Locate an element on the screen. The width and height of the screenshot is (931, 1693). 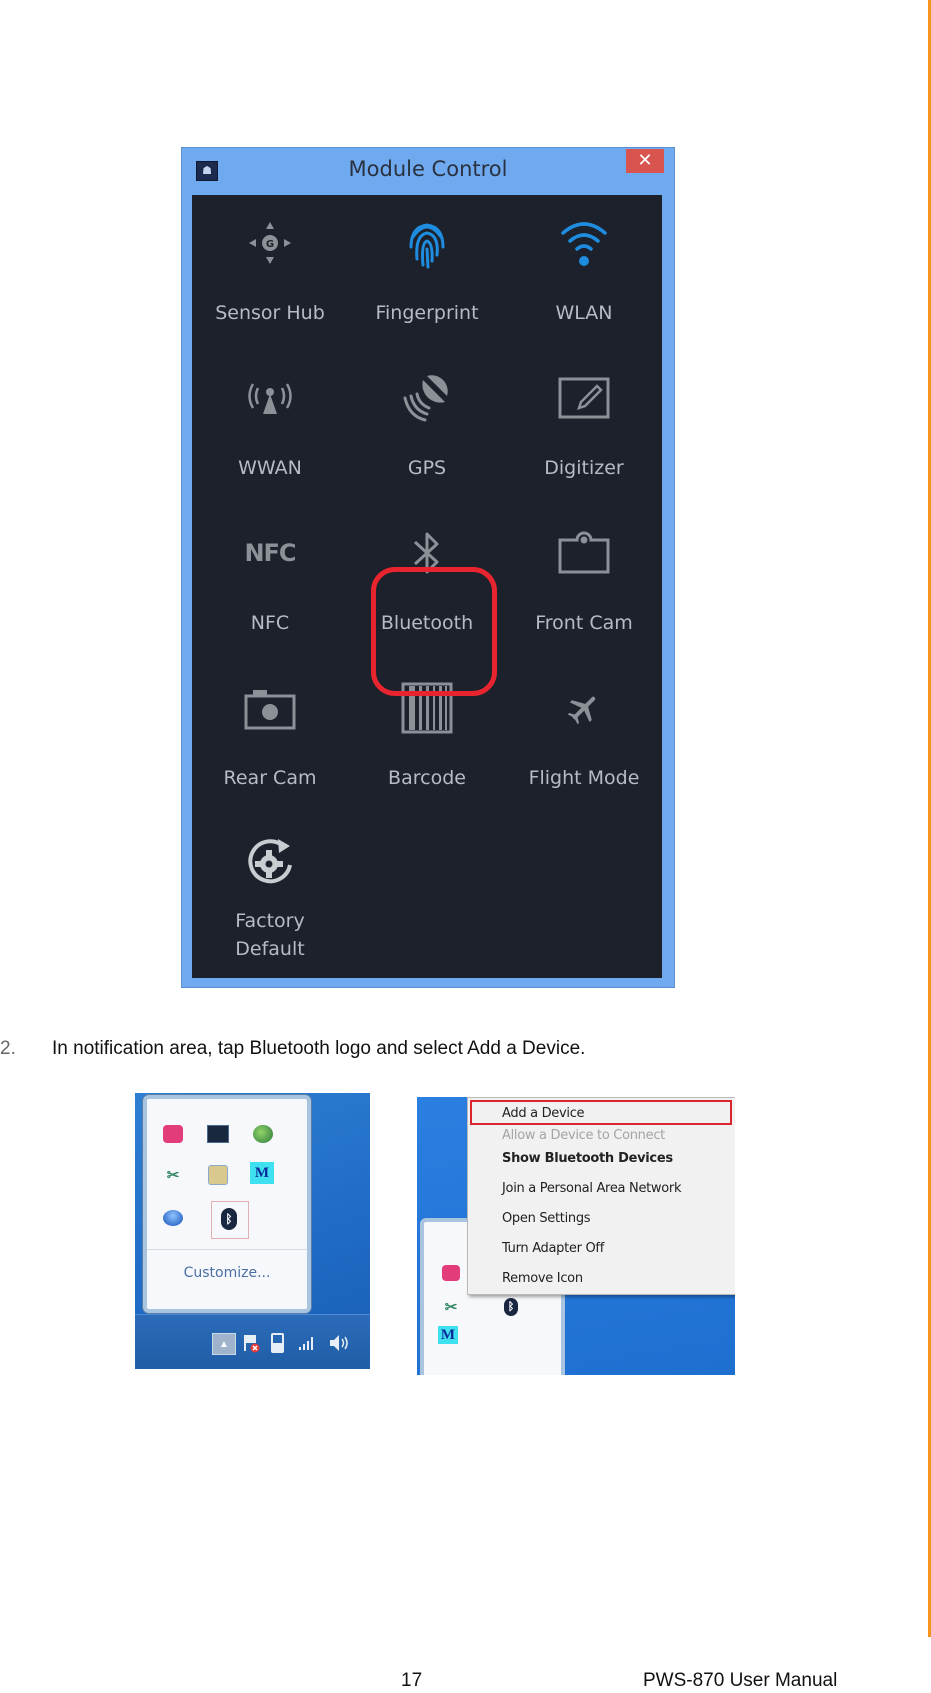
globe-network-icon is located at coordinates (263, 1134).